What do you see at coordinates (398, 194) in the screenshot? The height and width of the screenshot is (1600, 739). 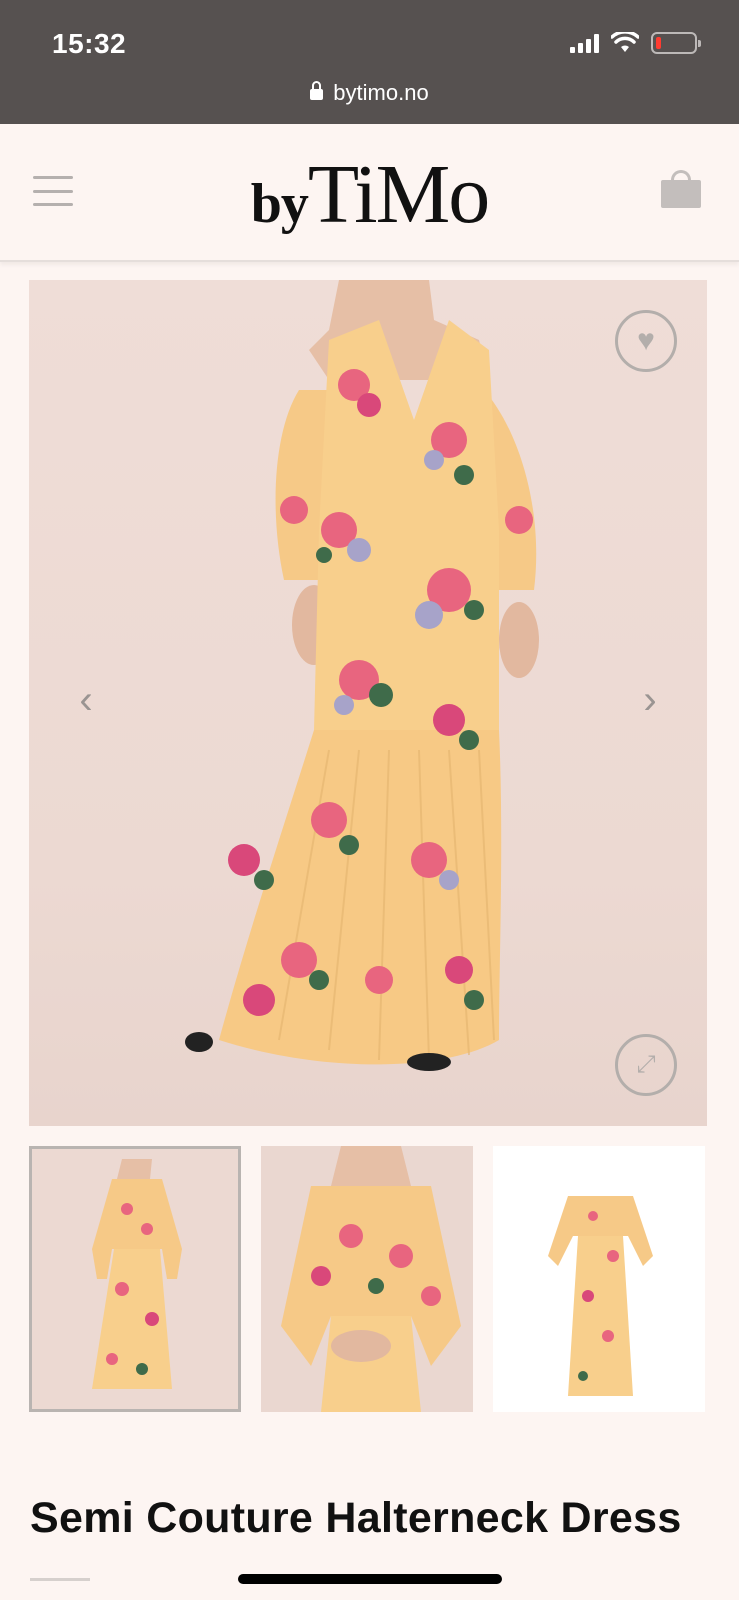 I see `logo-brand: TiMo` at bounding box center [398, 194].